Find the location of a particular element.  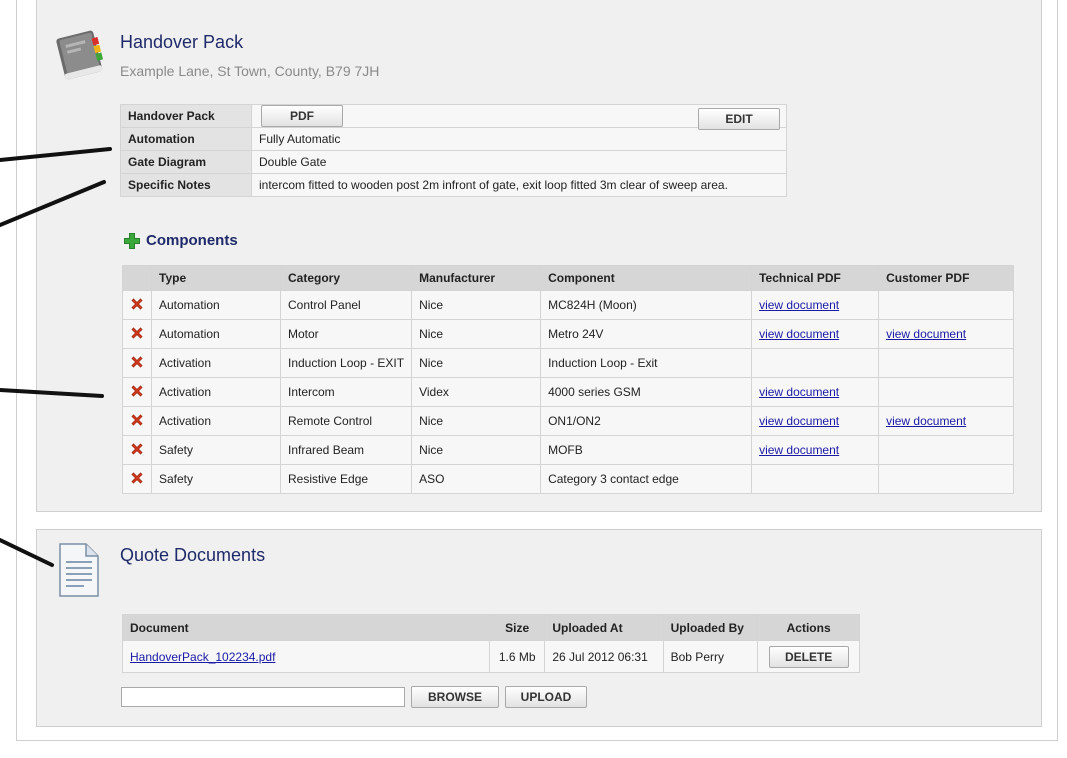

column-header-manufacturer: Manufacturer is located at coordinates (476, 278).